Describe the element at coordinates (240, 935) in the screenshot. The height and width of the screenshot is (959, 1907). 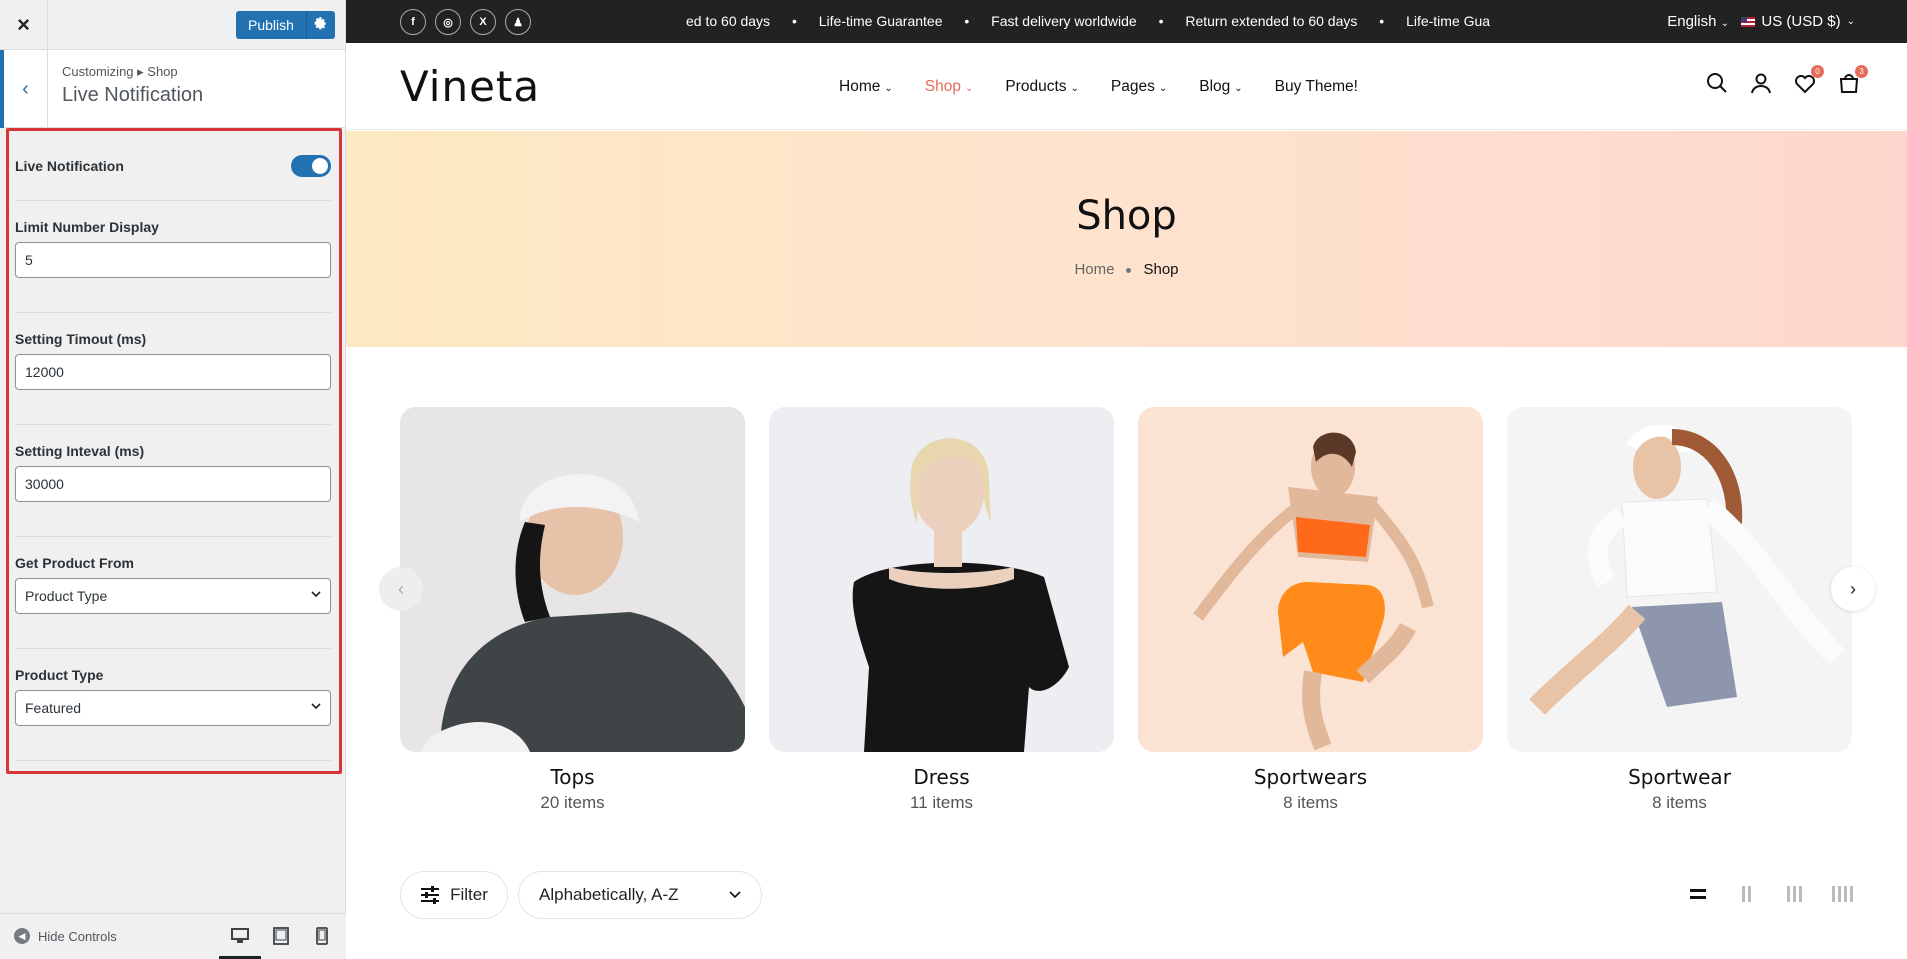
I see `desktop-icon` at that location.